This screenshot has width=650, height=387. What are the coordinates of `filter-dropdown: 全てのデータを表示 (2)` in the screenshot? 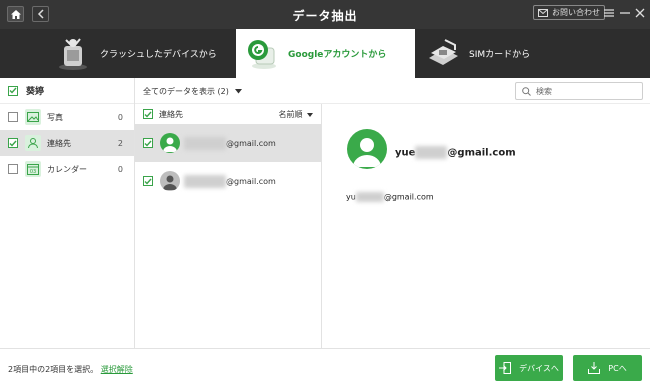 It's located at (193, 91).